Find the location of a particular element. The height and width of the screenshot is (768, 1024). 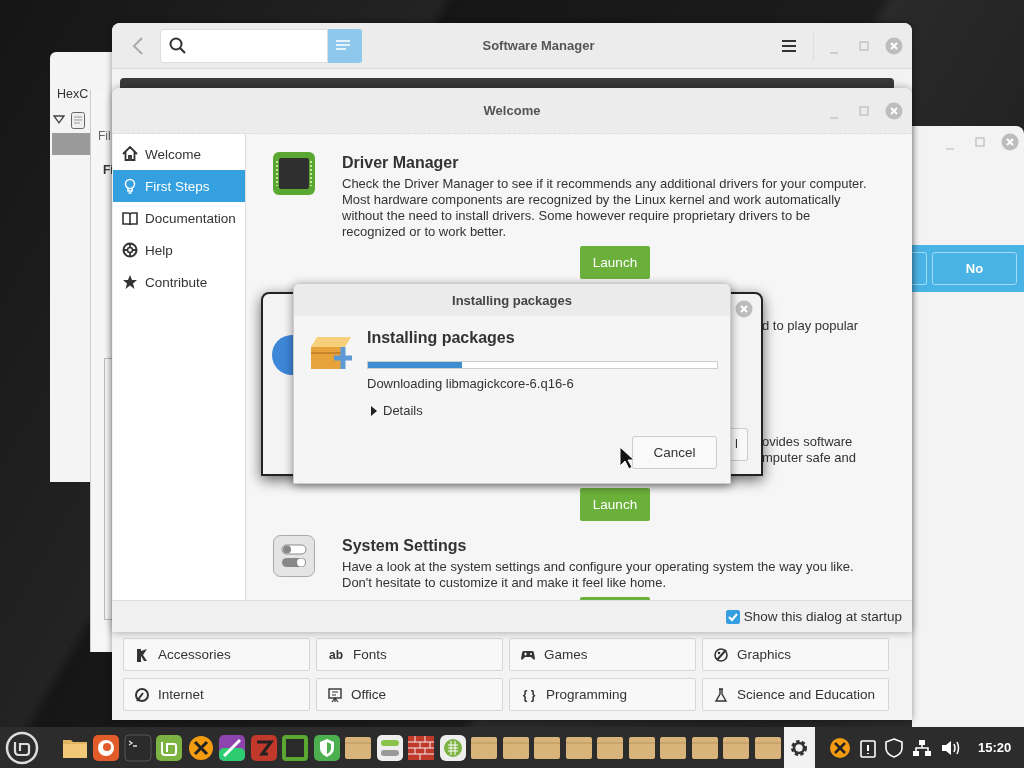

taskbar-button is located at coordinates (799, 747).